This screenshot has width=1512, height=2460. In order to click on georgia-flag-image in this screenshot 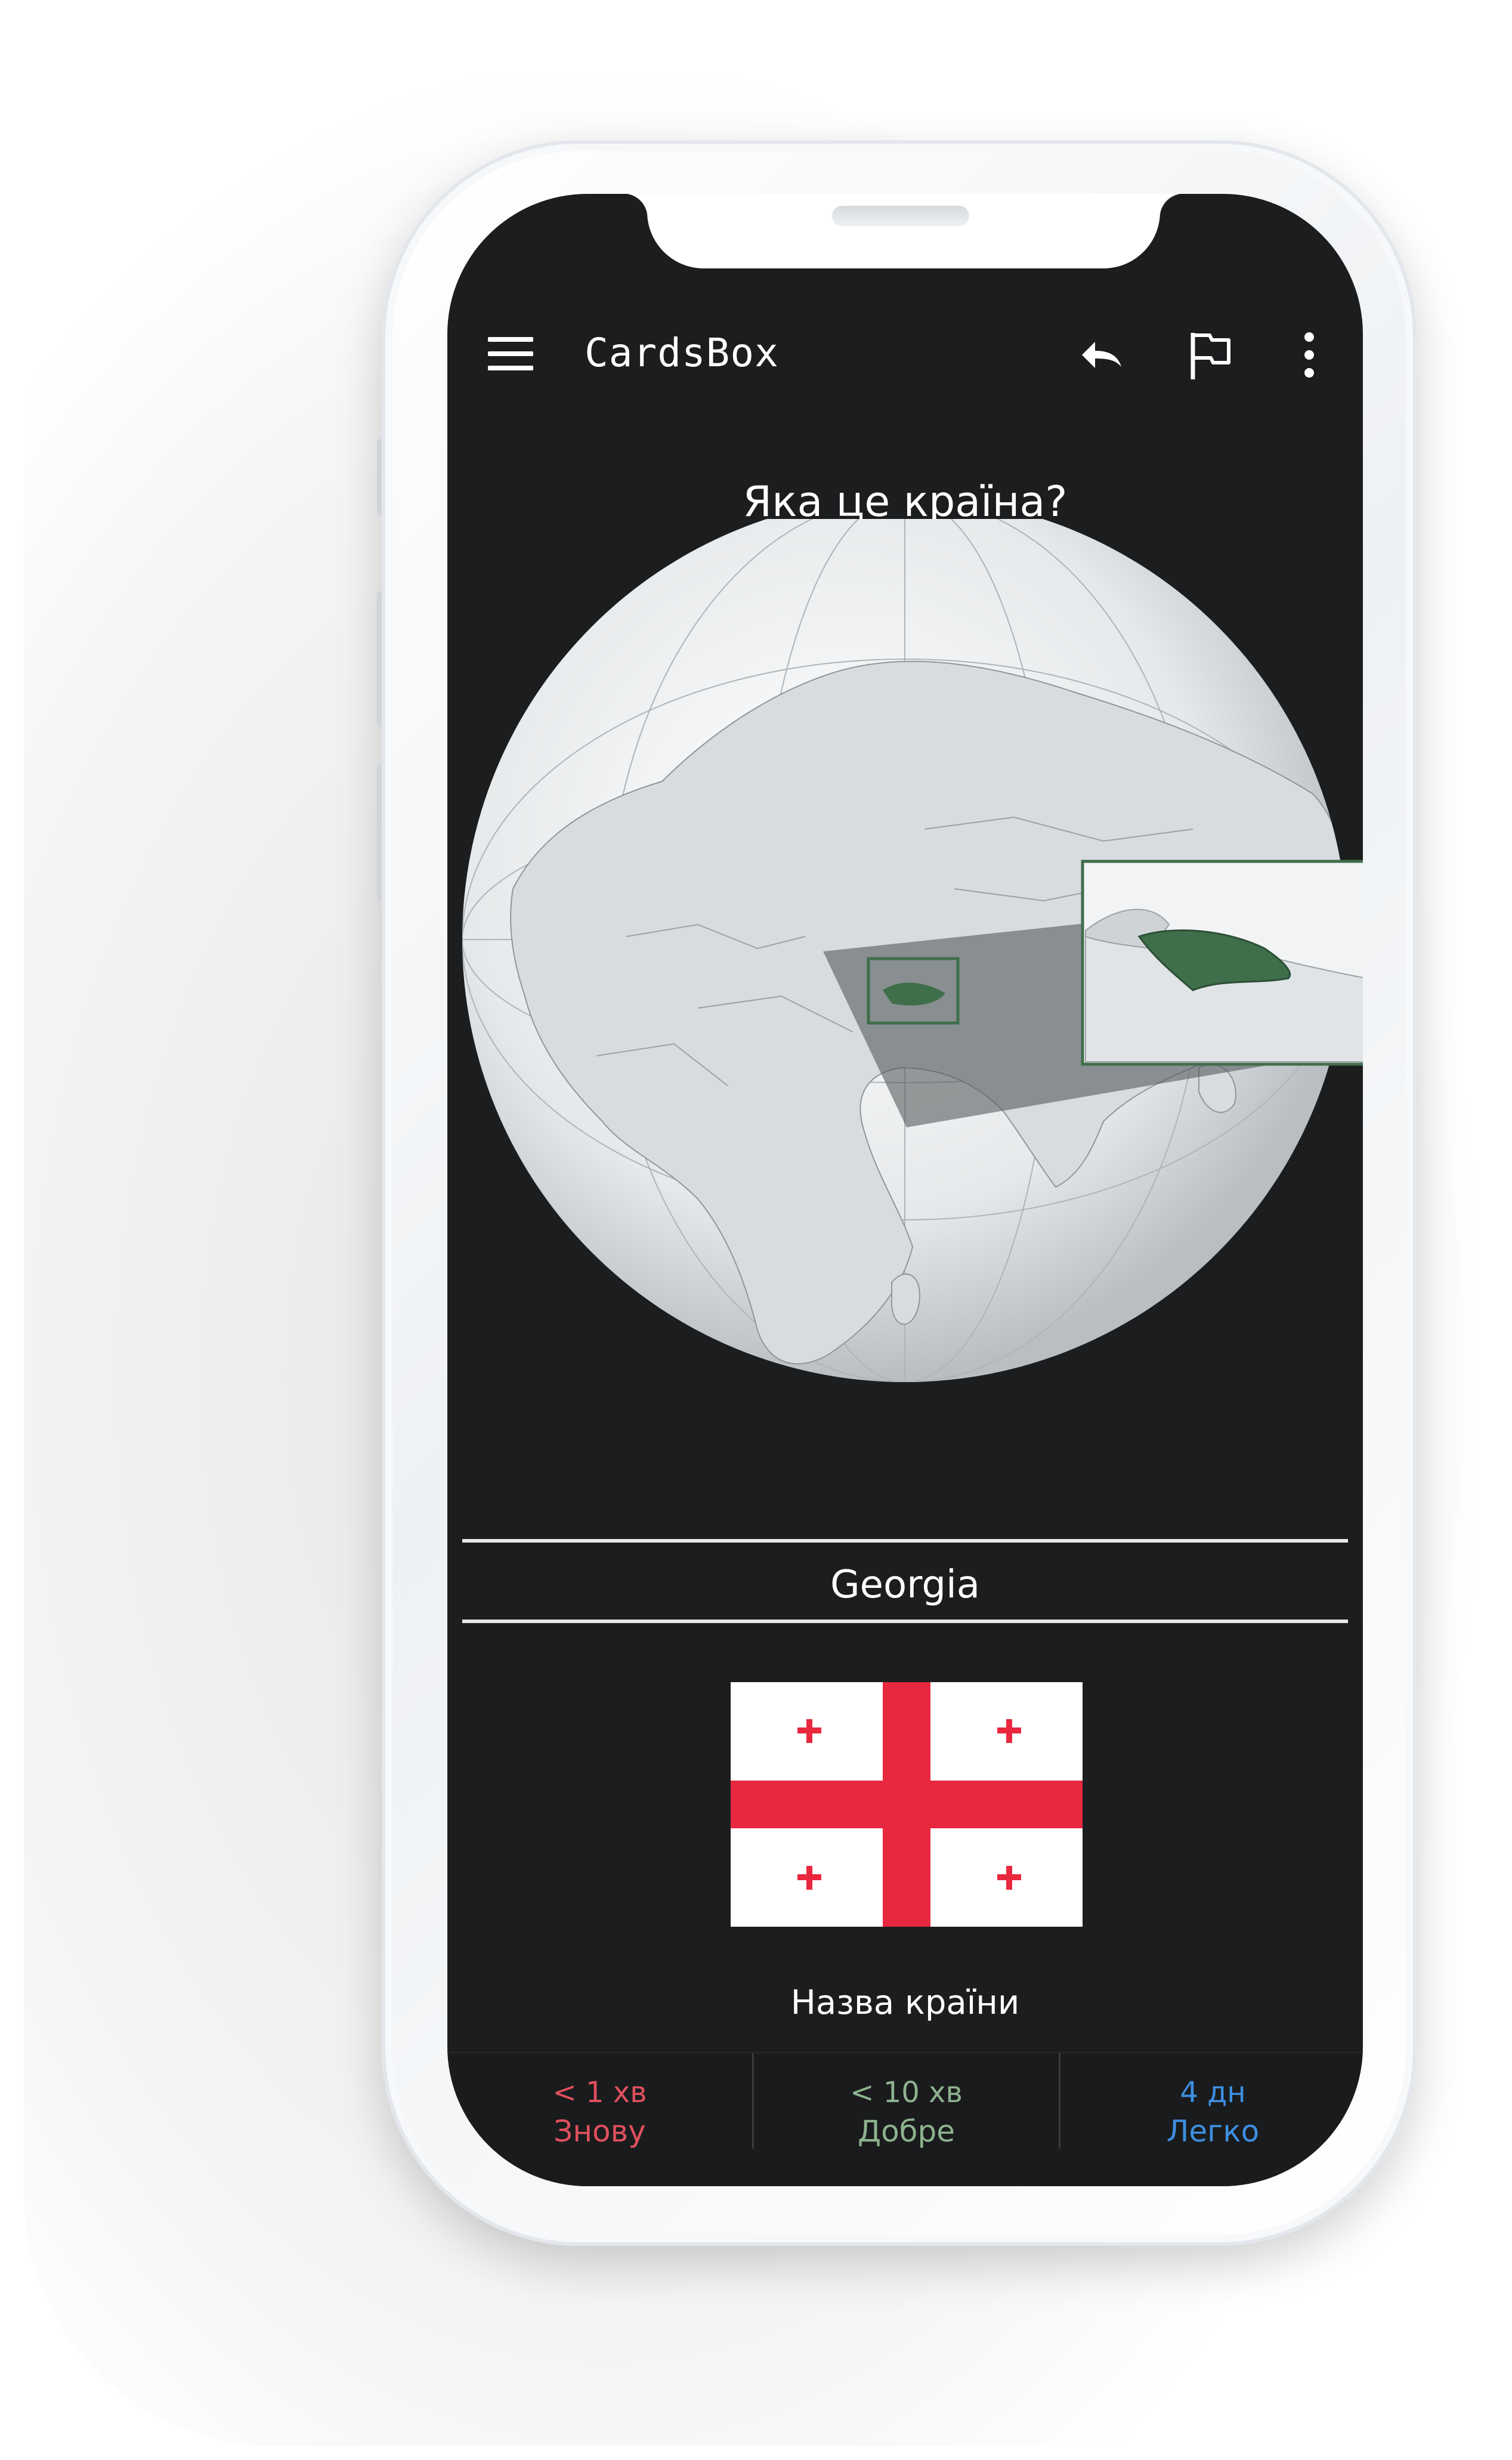, I will do `click(907, 1805)`.